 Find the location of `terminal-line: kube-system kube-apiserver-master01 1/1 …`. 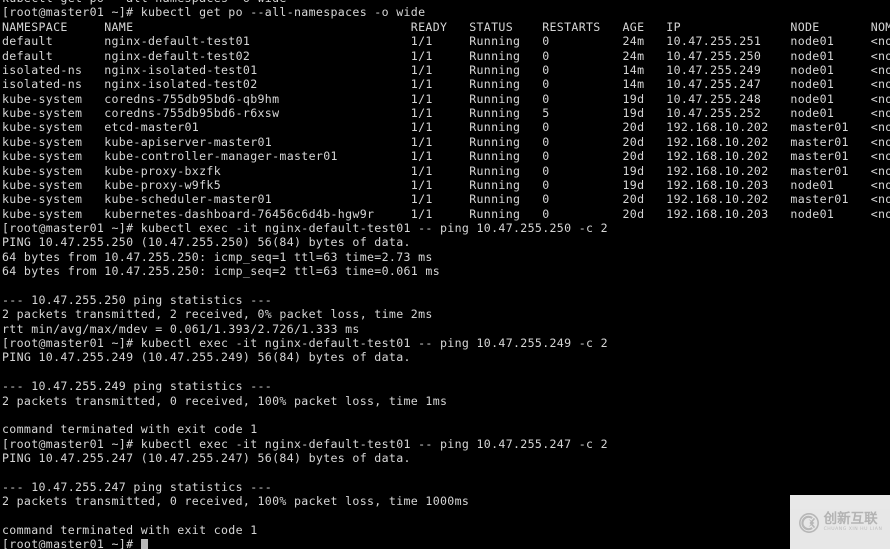

terminal-line: kube-system kube-apiserver-master01 1/1 … is located at coordinates (446, 141).